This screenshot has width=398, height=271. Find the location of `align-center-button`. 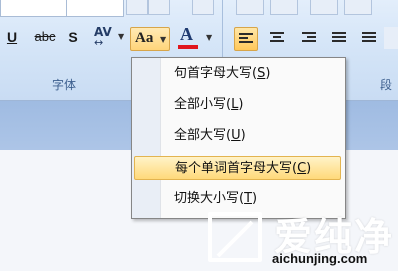

align-center-button is located at coordinates (277, 38).